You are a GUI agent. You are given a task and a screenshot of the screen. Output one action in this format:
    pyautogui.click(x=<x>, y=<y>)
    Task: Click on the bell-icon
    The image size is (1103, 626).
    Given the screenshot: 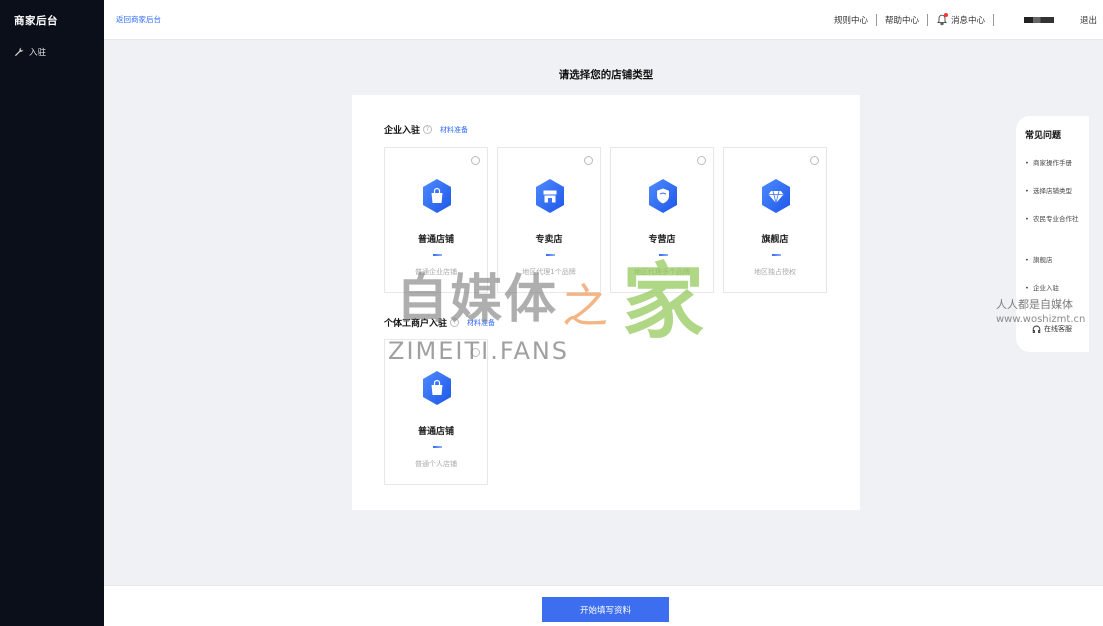 What is the action you would take?
    pyautogui.click(x=942, y=19)
    